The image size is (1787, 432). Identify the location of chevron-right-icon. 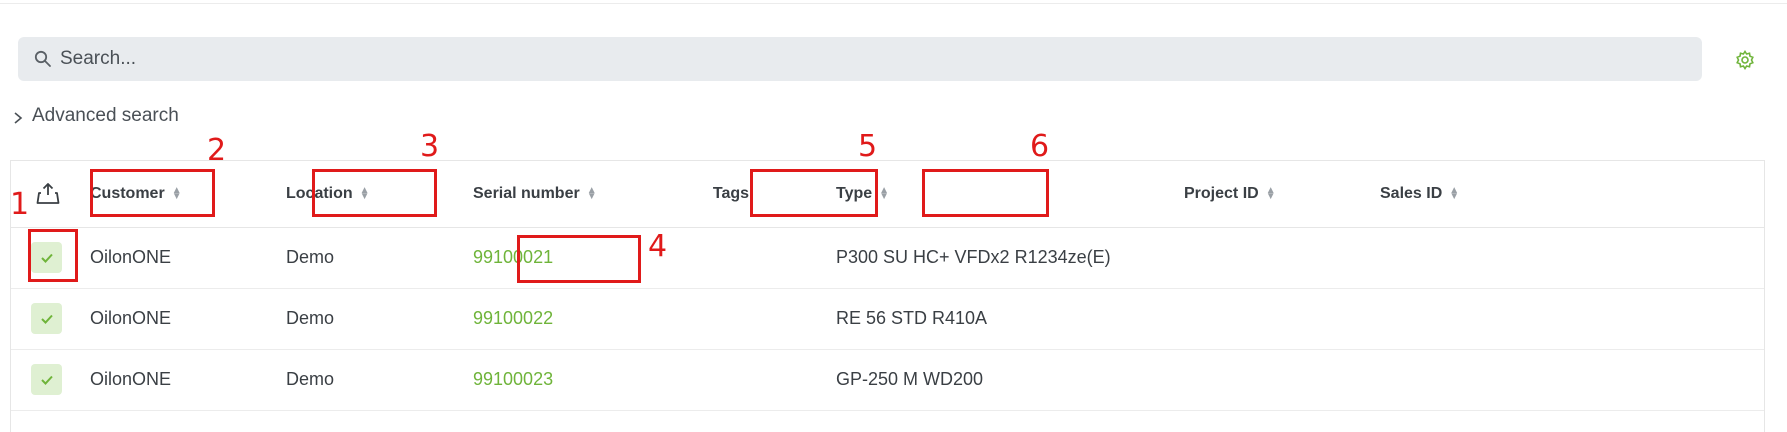
(18, 116).